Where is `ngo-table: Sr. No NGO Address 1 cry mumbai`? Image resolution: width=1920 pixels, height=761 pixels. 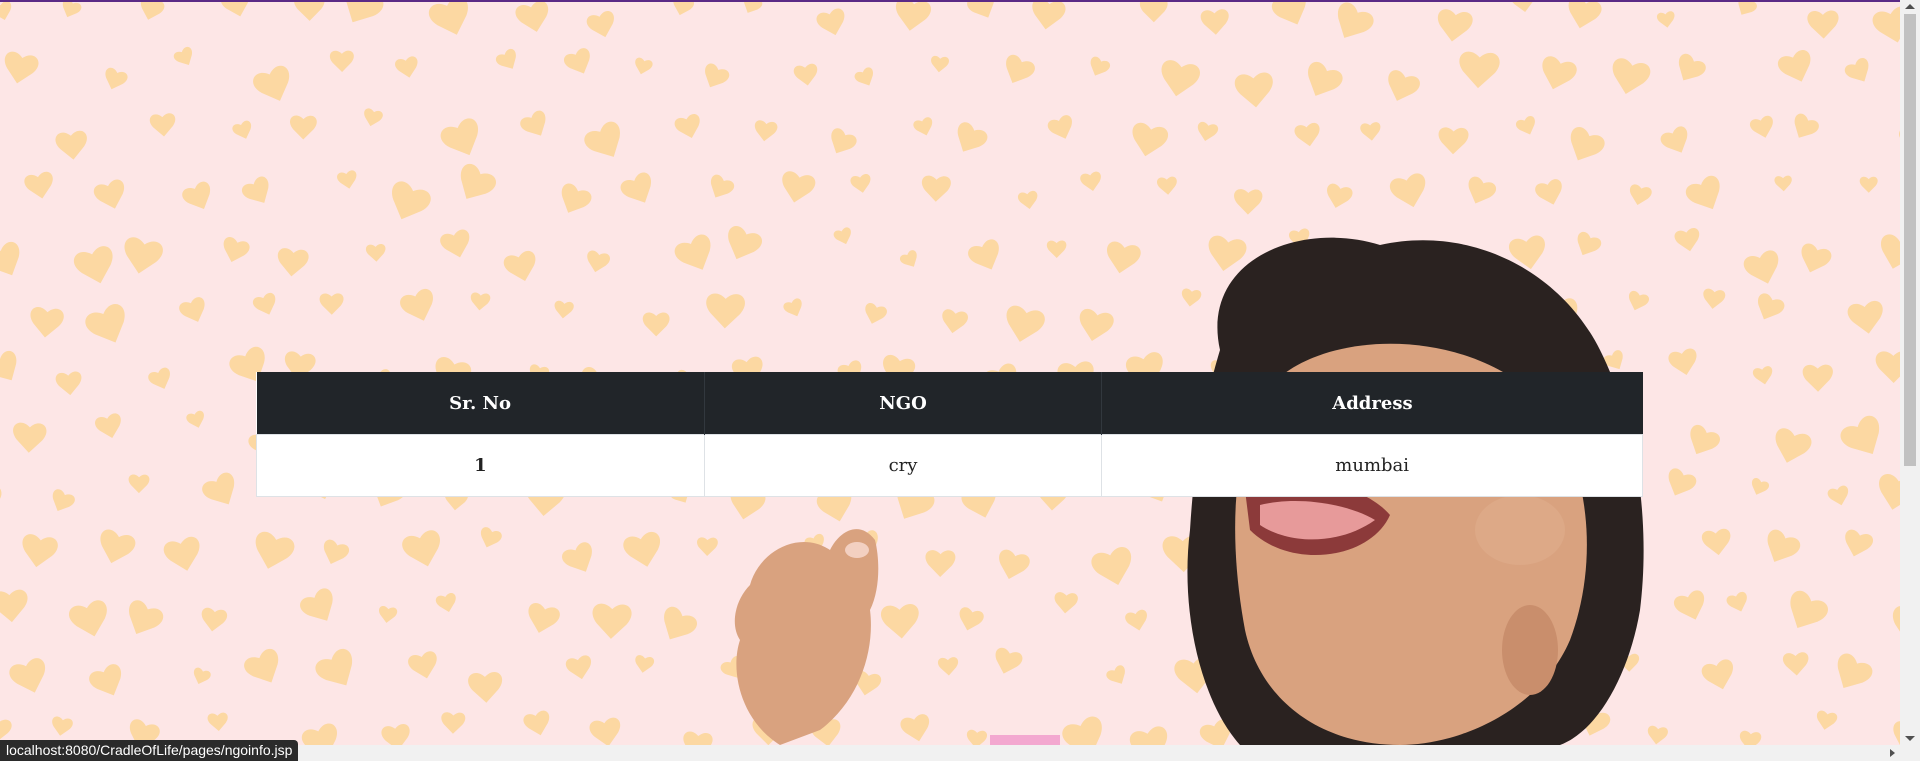 ngo-table: Sr. No NGO Address 1 cry mumbai is located at coordinates (949, 434).